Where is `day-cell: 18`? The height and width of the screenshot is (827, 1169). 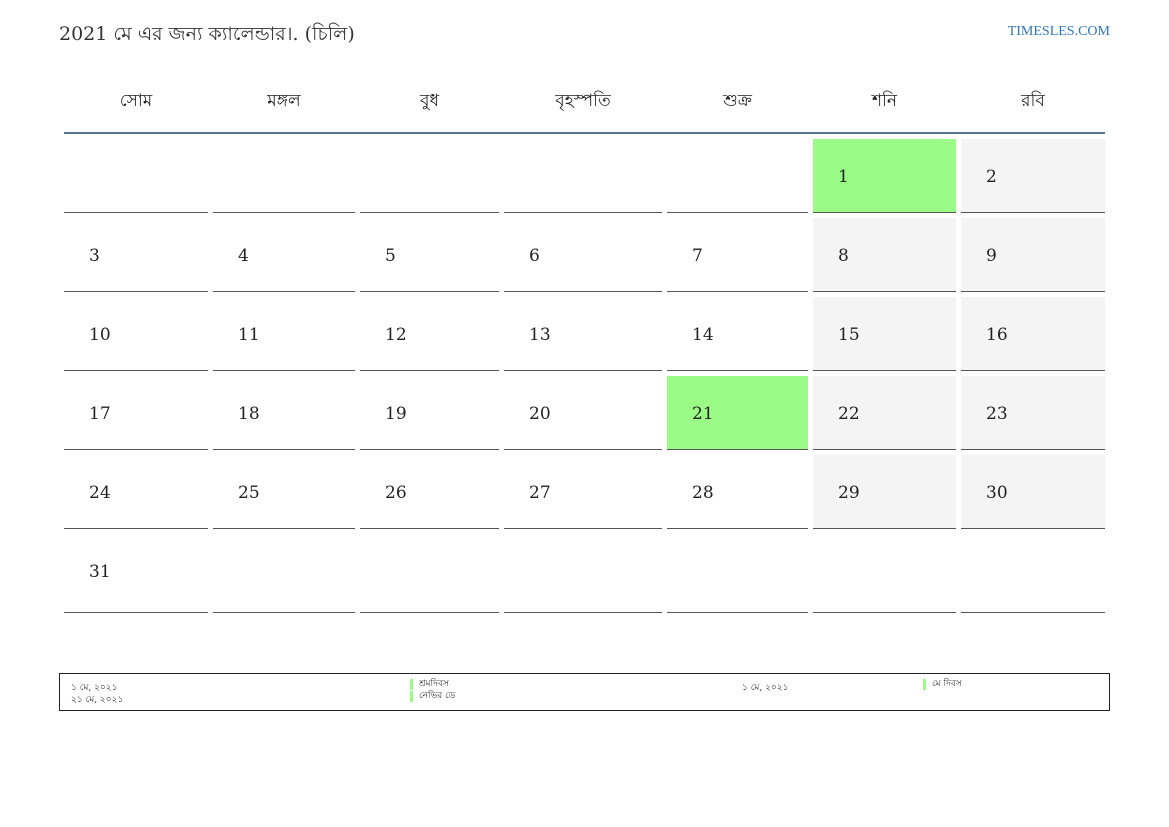 day-cell: 18 is located at coordinates (284, 413).